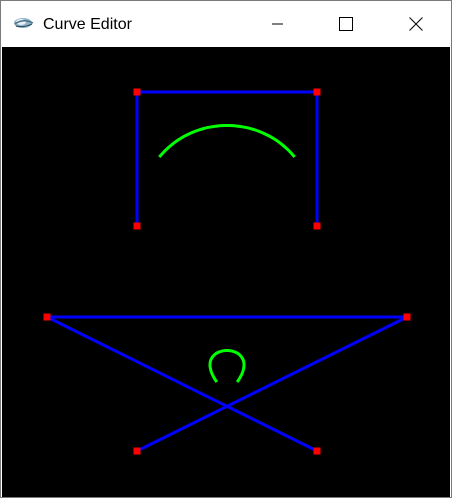 The image size is (452, 498). I want to click on minimize-button, so click(278, 24).